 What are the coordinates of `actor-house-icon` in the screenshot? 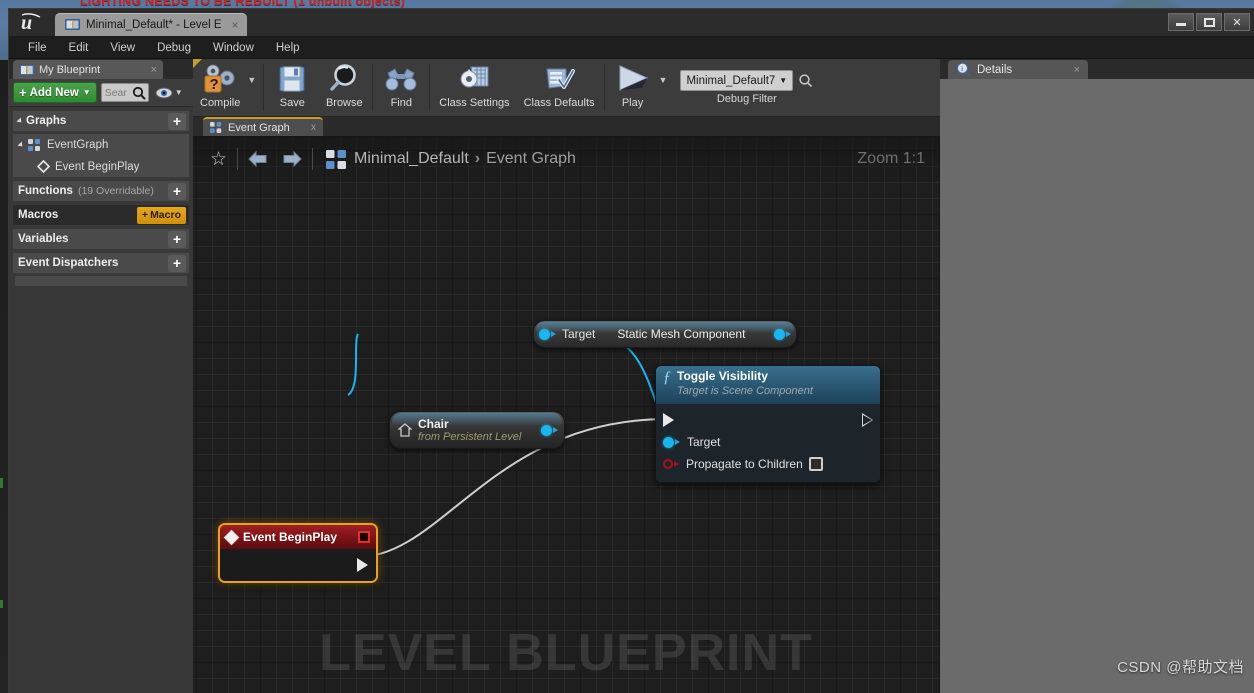 It's located at (405, 430).